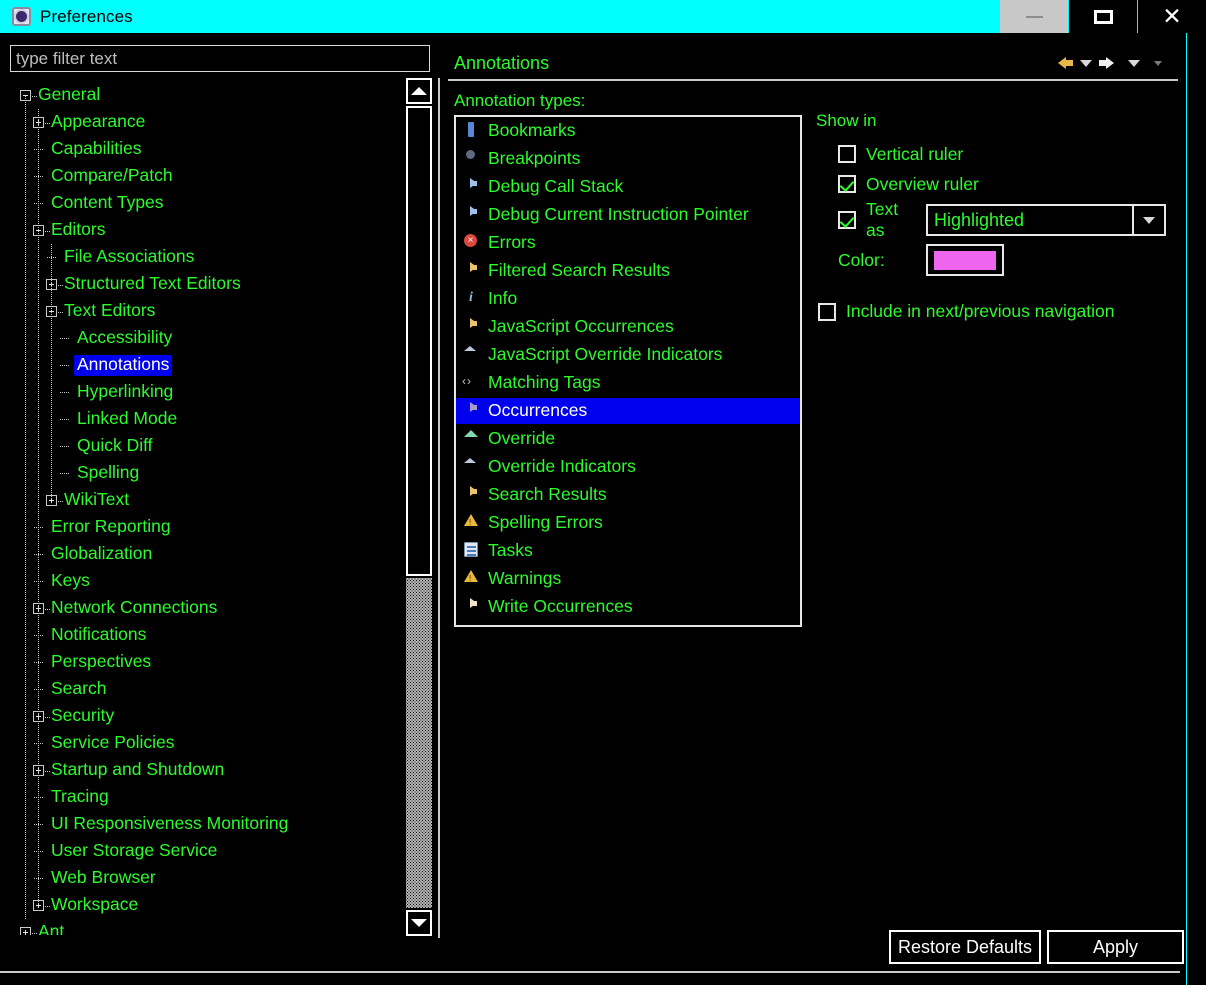 This screenshot has width=1206, height=985. I want to click on annotation-type-row: Search Results, so click(628, 495).